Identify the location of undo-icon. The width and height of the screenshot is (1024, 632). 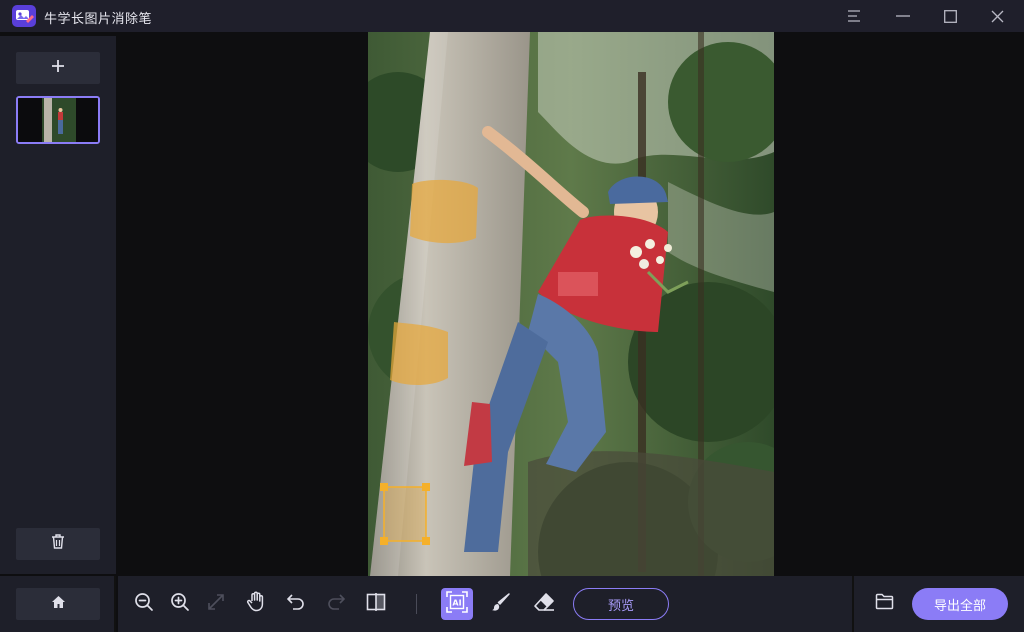
(295, 604).